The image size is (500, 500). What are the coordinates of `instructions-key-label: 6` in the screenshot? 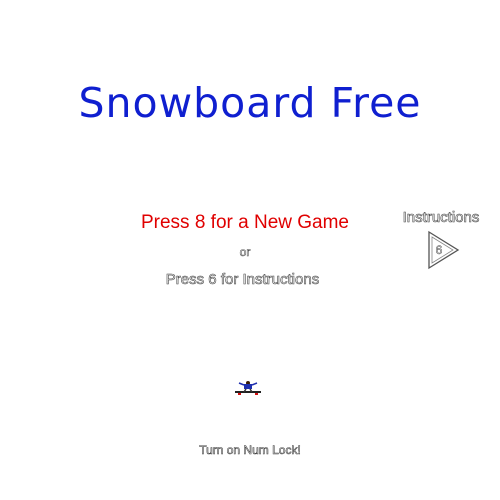 It's located at (439, 250).